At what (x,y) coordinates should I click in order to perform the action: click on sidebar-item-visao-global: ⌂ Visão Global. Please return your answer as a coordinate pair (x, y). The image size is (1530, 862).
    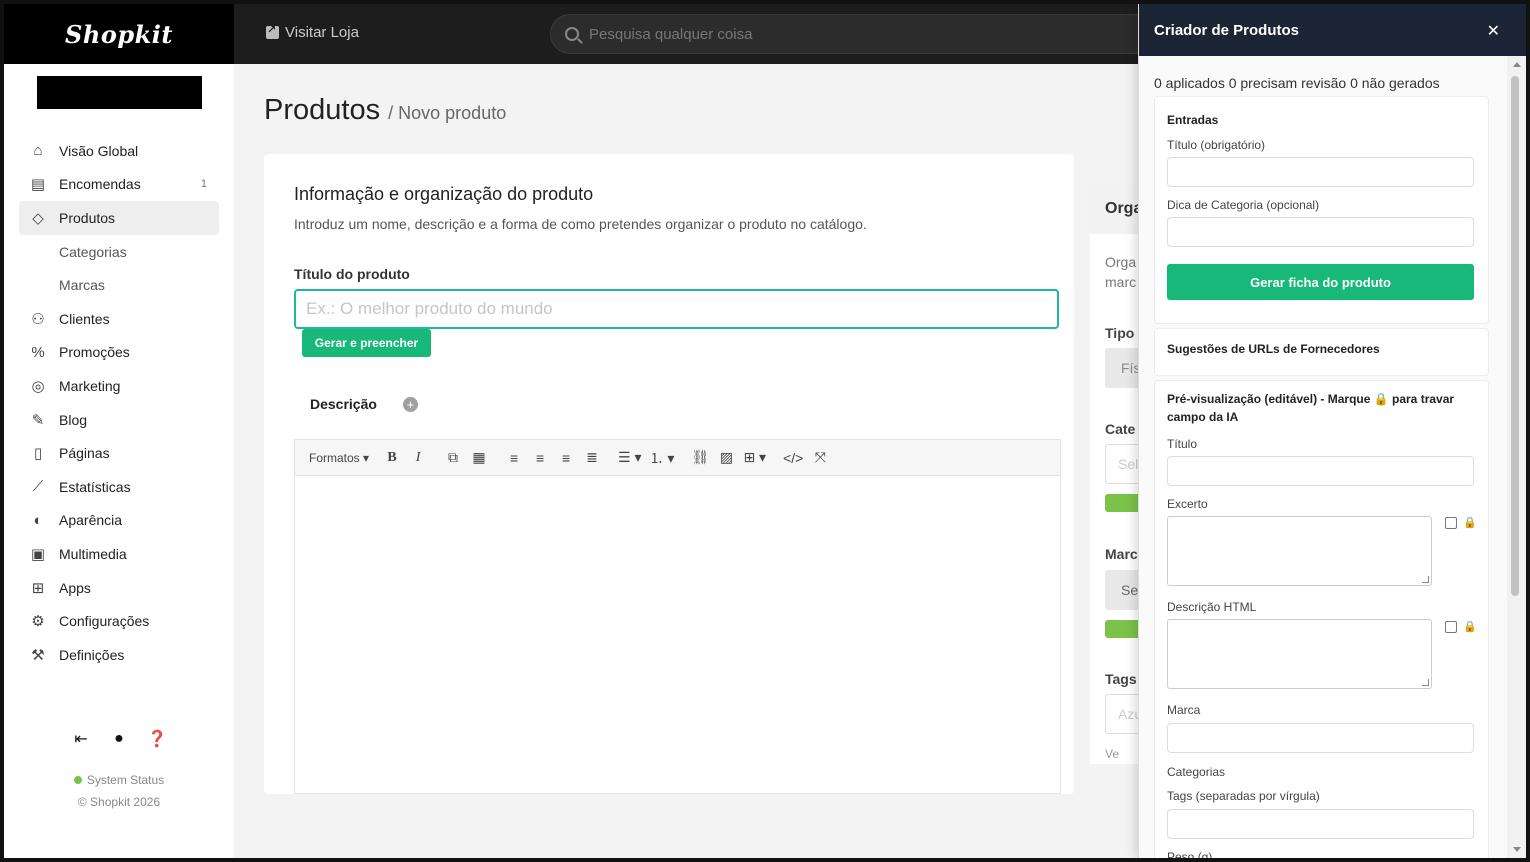
    Looking at the image, I should click on (119, 151).